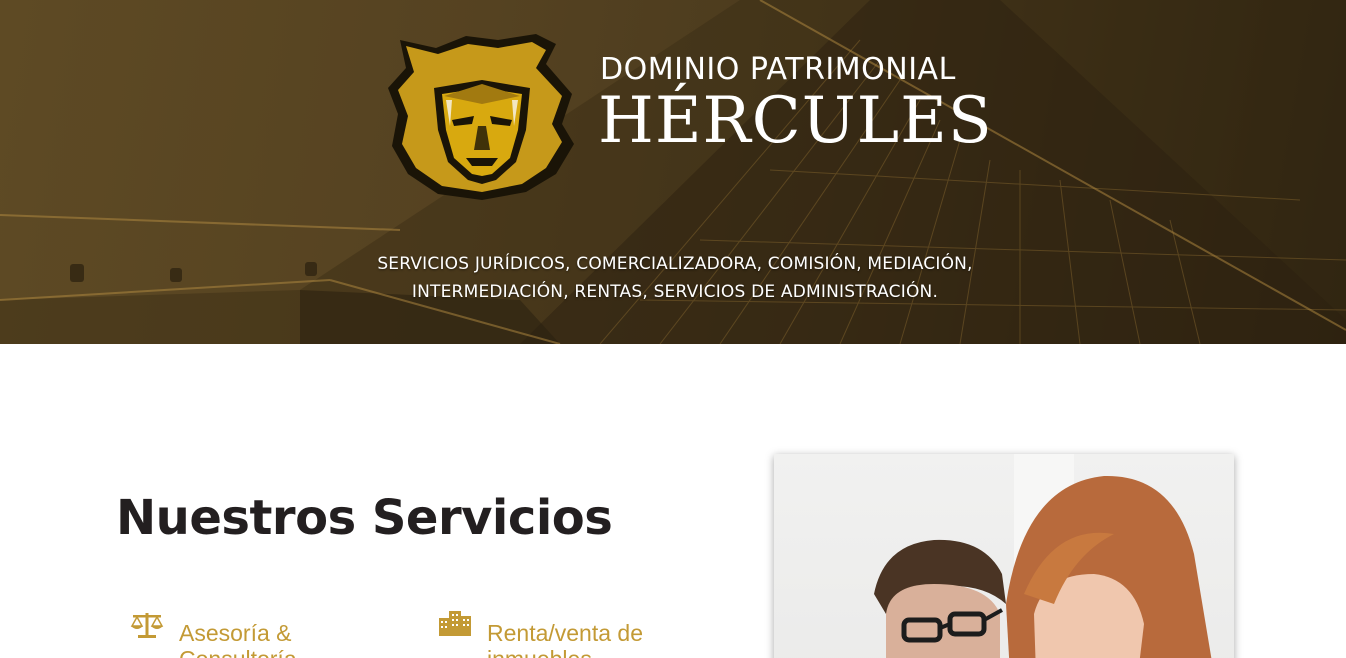 The image size is (1346, 658). I want to click on brand-name: HÉRCULES, so click(795, 121).